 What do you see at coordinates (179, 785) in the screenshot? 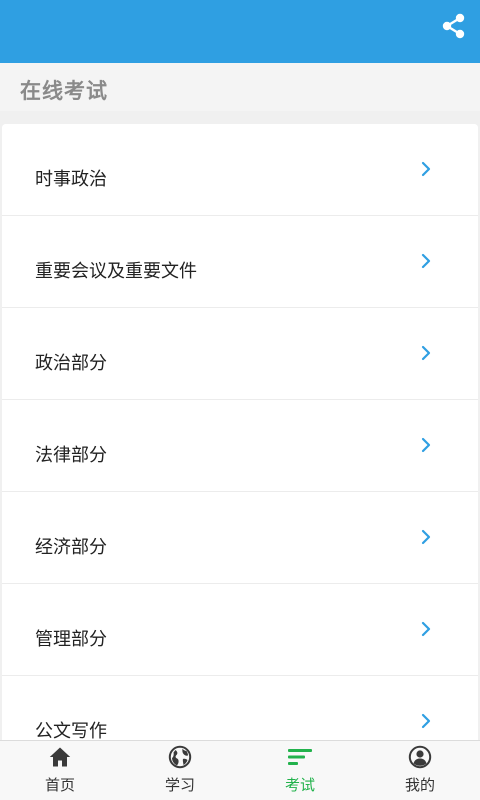
I see `nav-label: 学习` at bounding box center [179, 785].